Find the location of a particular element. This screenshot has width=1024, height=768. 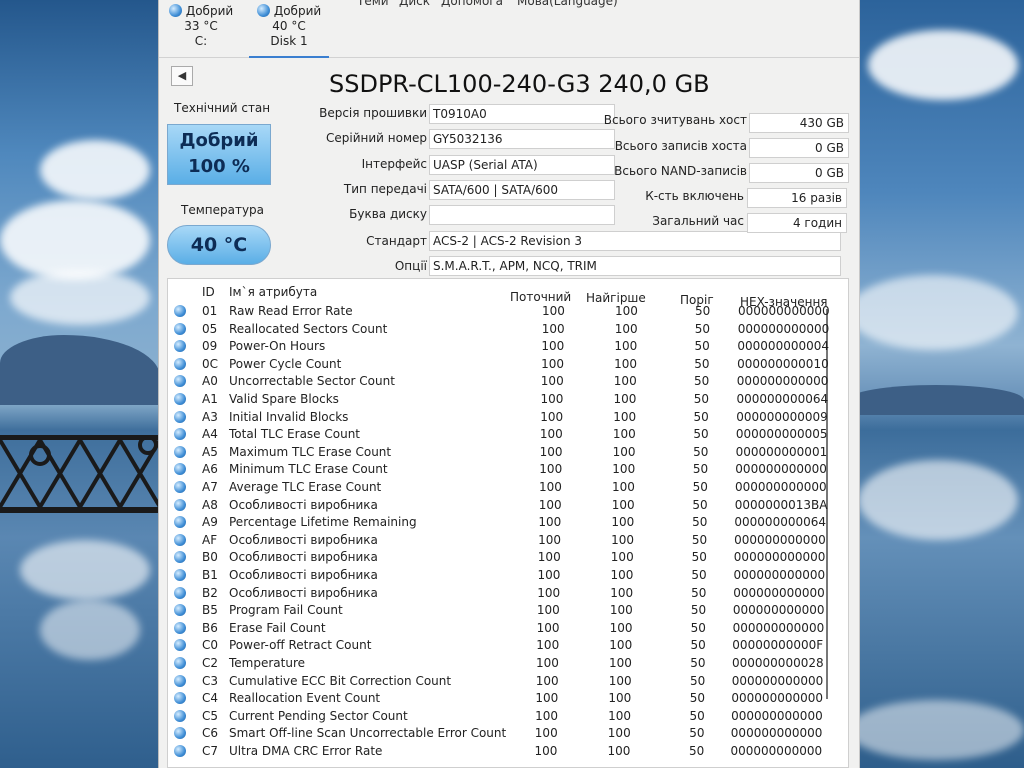

serial-label: Серійний номер is located at coordinates (376, 138).